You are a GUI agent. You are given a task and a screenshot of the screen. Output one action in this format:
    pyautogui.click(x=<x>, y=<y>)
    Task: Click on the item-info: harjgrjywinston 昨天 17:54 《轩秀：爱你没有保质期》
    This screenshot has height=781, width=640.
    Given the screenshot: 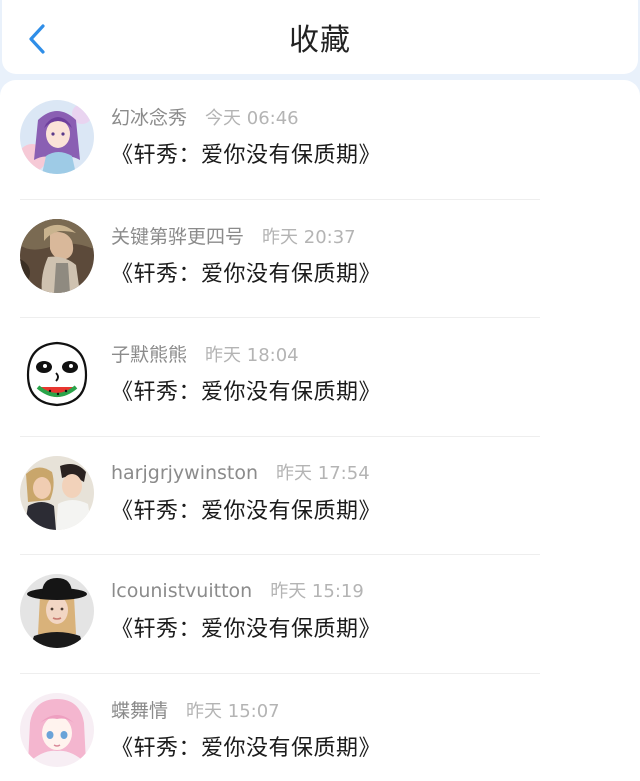 What is the action you would take?
    pyautogui.click(x=246, y=492)
    